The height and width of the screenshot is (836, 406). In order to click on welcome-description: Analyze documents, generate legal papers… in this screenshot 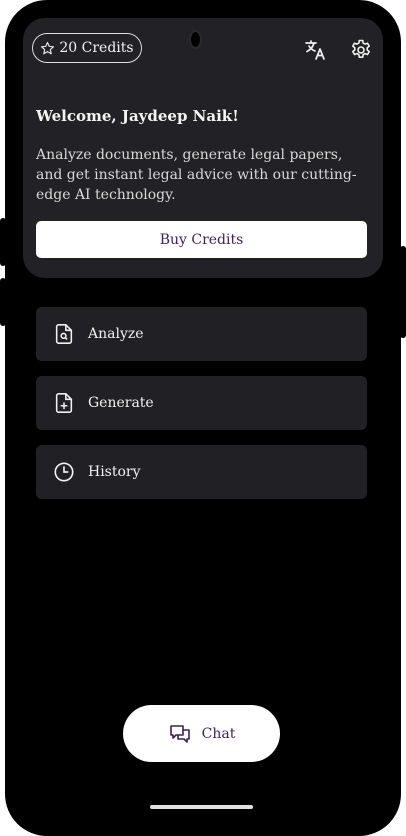, I will do `click(196, 175)`.